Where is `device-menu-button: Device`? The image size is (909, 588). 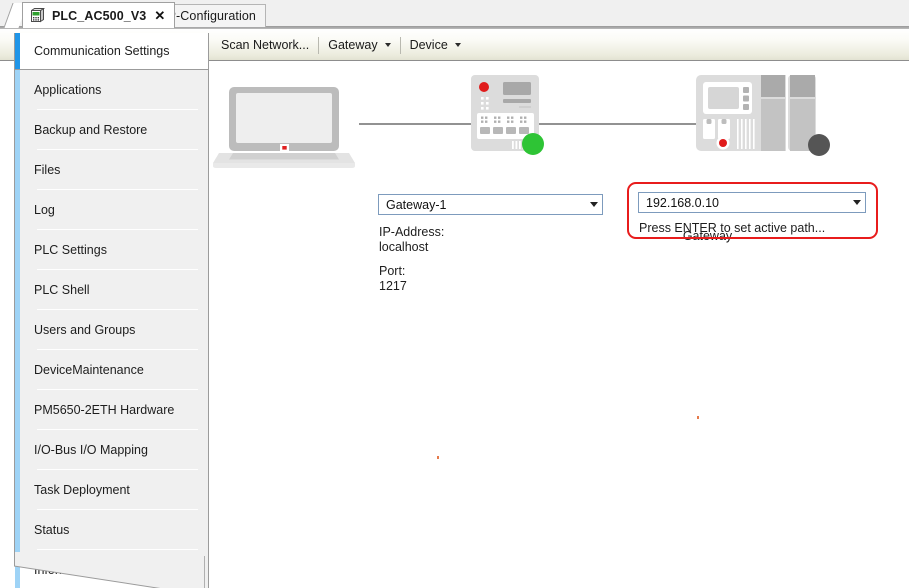
device-menu-button: Device is located at coordinates (435, 45).